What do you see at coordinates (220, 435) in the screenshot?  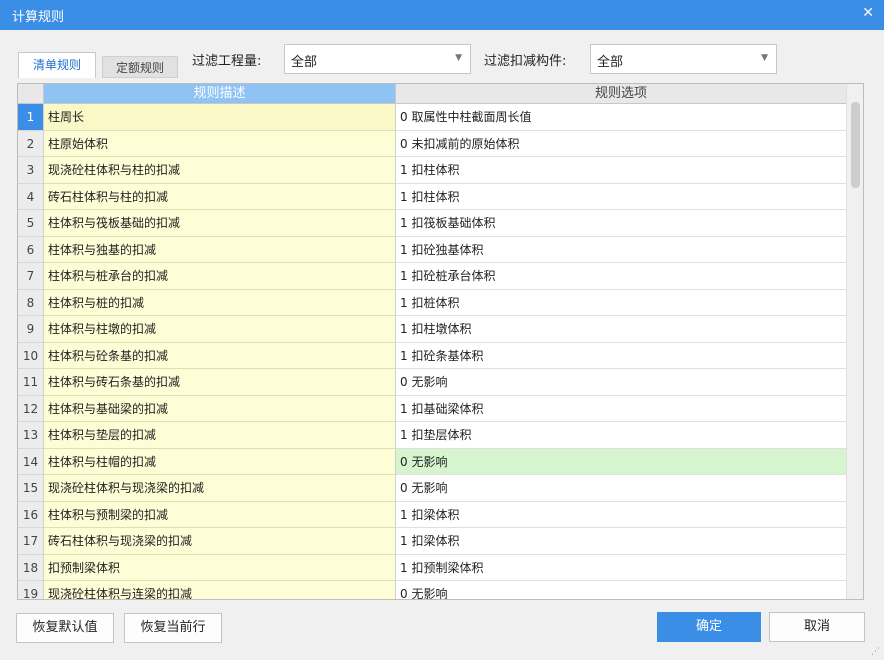 I see `rule-description-cell: 柱体积与垫层的扣减` at bounding box center [220, 435].